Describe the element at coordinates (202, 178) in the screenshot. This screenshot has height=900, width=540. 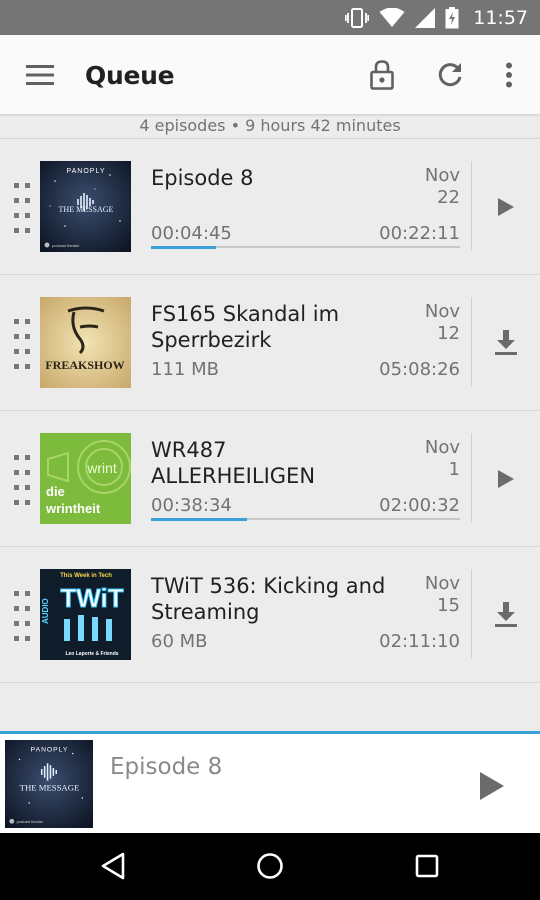
I see `episode-title: Episode 8` at that location.